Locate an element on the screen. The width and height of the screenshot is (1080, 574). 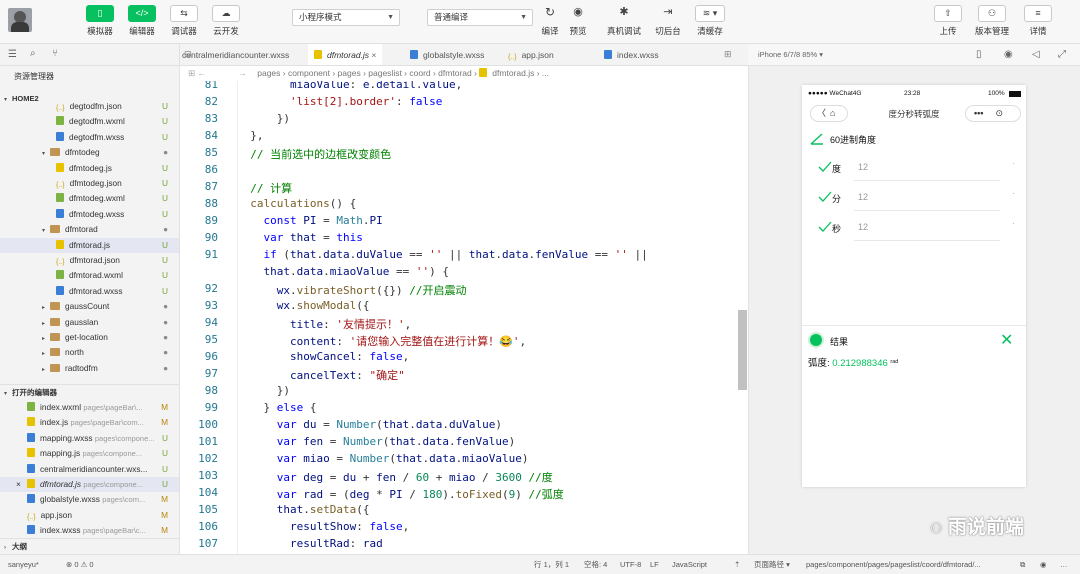
tab-index-wxss: index.wxss is located at coordinates (631, 54).